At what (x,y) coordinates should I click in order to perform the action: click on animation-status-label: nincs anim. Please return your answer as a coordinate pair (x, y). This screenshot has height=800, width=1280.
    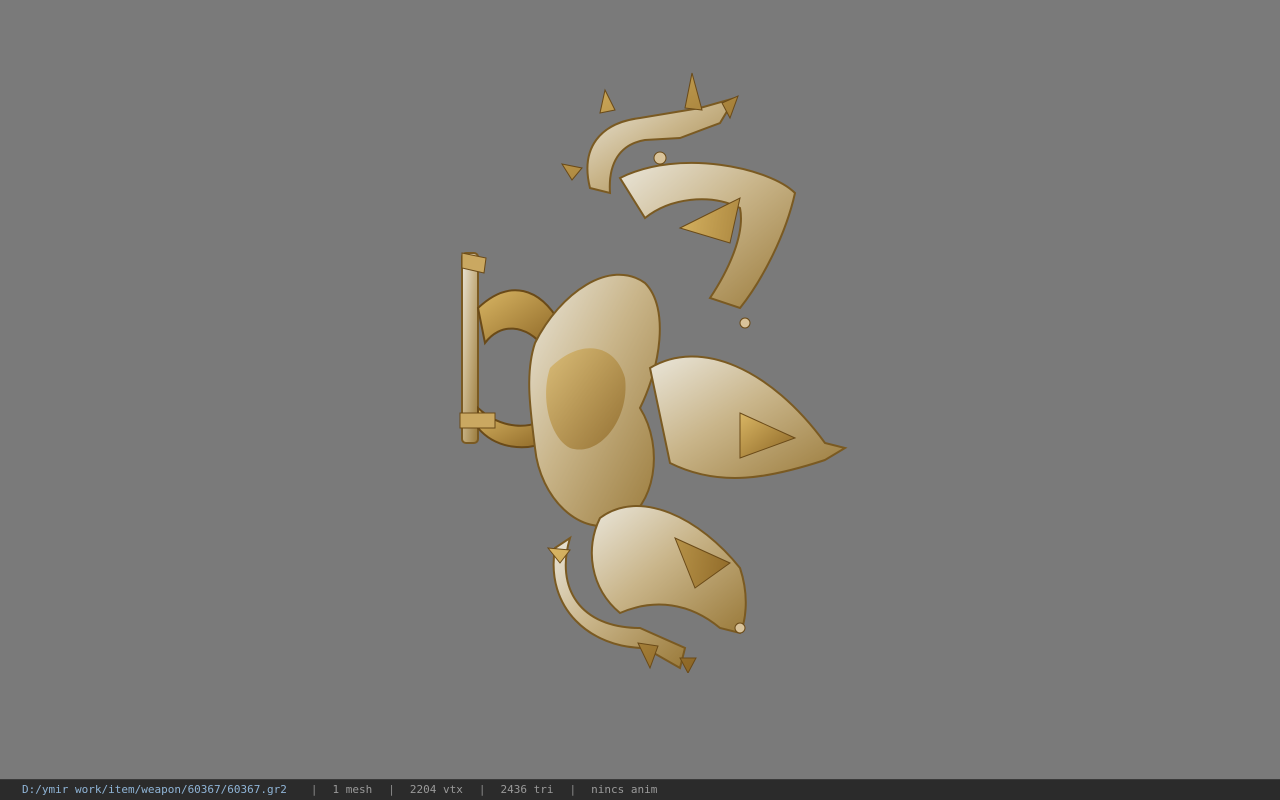
    Looking at the image, I should click on (624, 789).